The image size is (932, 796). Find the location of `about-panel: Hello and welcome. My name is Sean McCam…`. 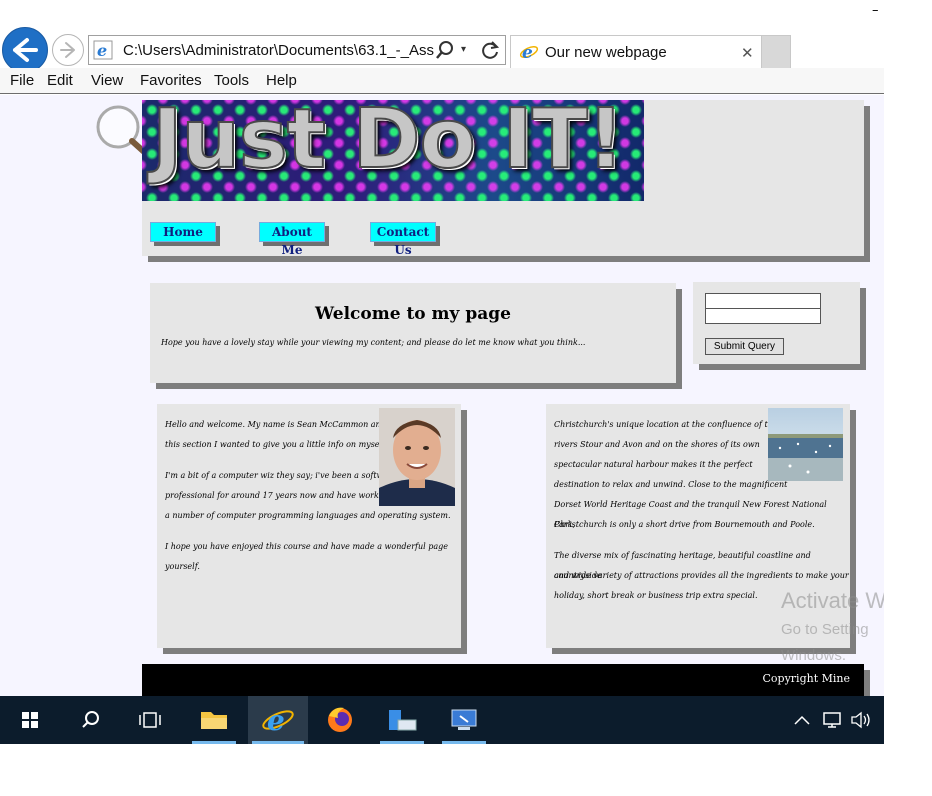

about-panel: Hello and welcome. My name is Sean McCam… is located at coordinates (309, 526).